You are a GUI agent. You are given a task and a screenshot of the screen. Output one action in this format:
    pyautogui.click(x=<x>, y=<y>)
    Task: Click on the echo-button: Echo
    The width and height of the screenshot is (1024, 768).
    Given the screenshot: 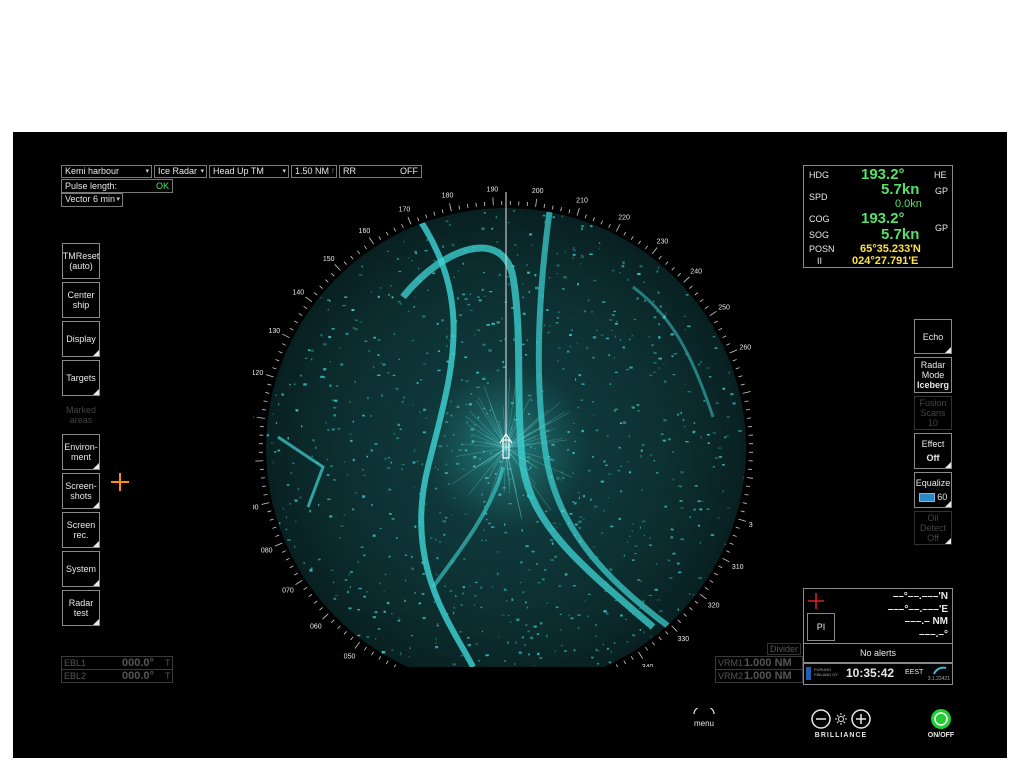 What is the action you would take?
    pyautogui.click(x=933, y=336)
    